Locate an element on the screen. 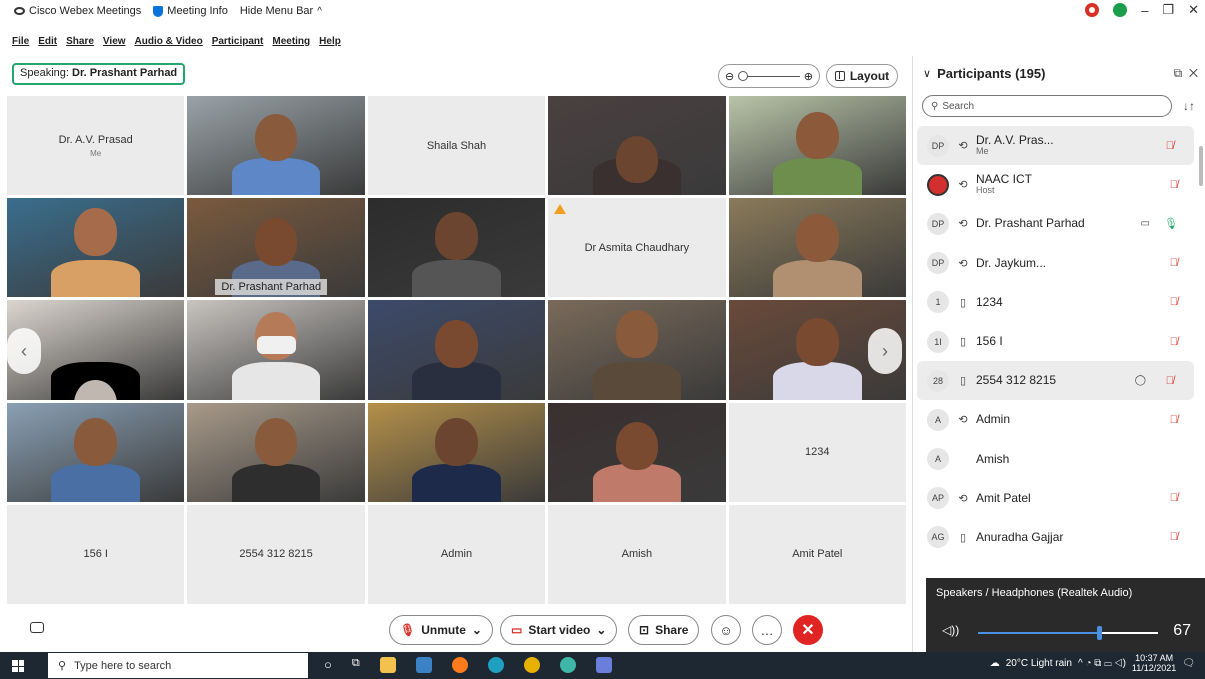 Image resolution: width=1205 pixels, height=679 pixels. chat-icon: ◯ is located at coordinates (1140, 380).